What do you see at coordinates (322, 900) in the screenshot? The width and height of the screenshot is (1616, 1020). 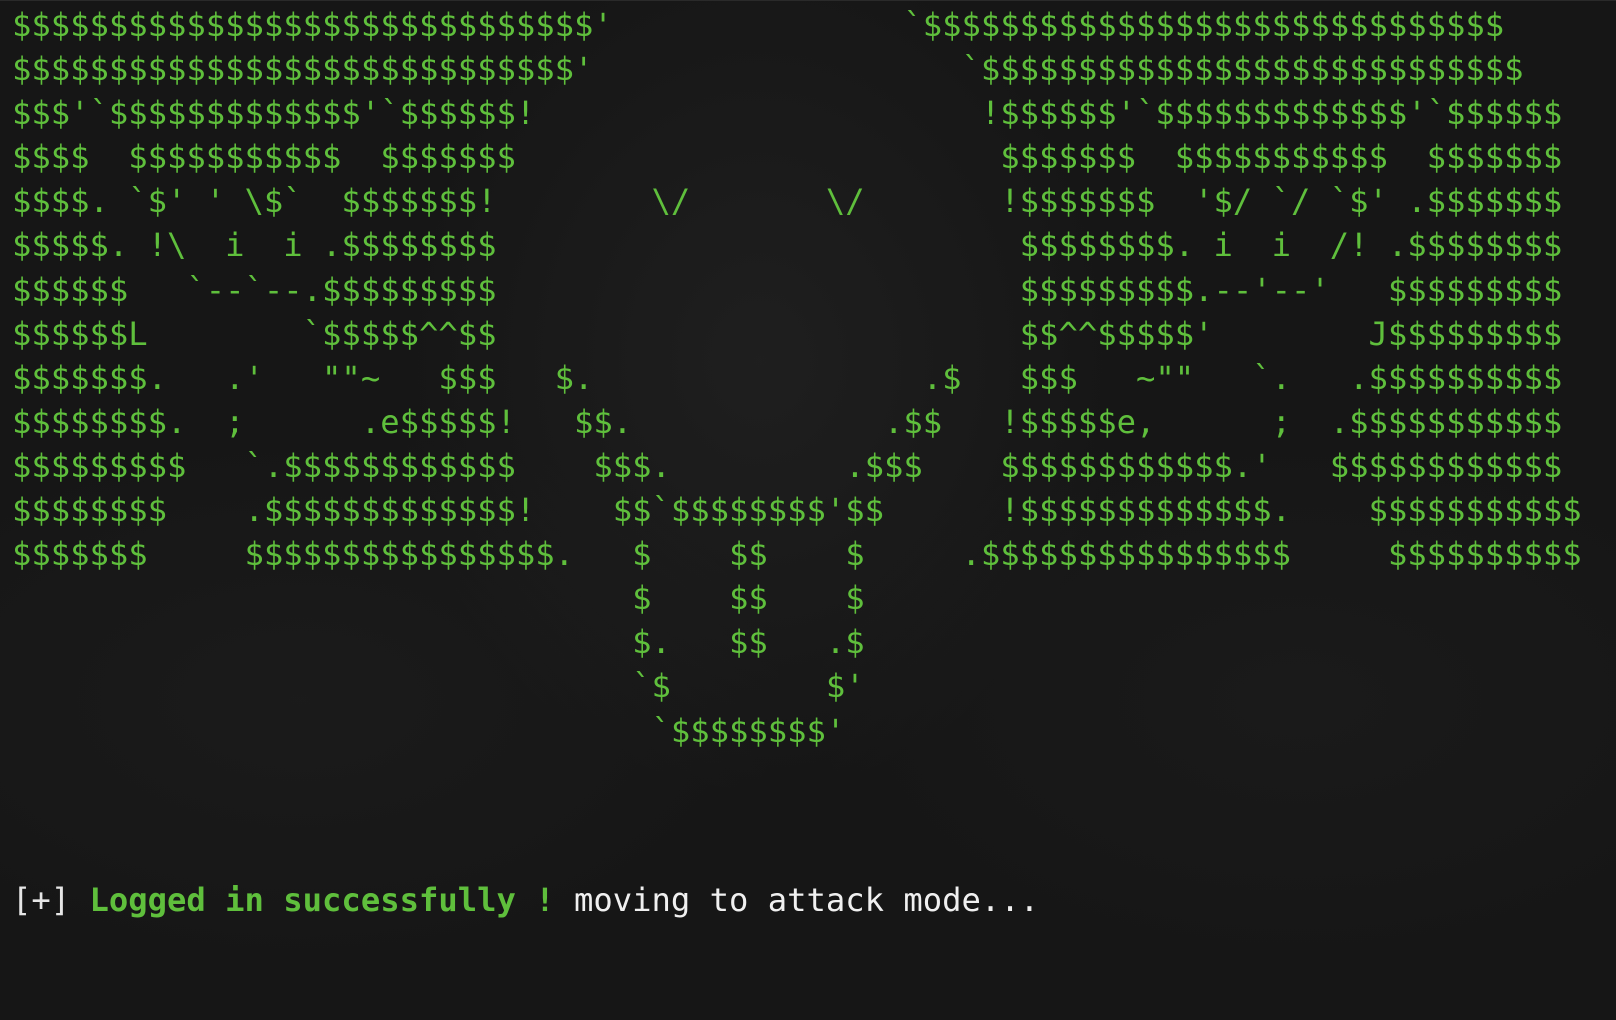 I see `status-success-text: Logged in successfully !` at bounding box center [322, 900].